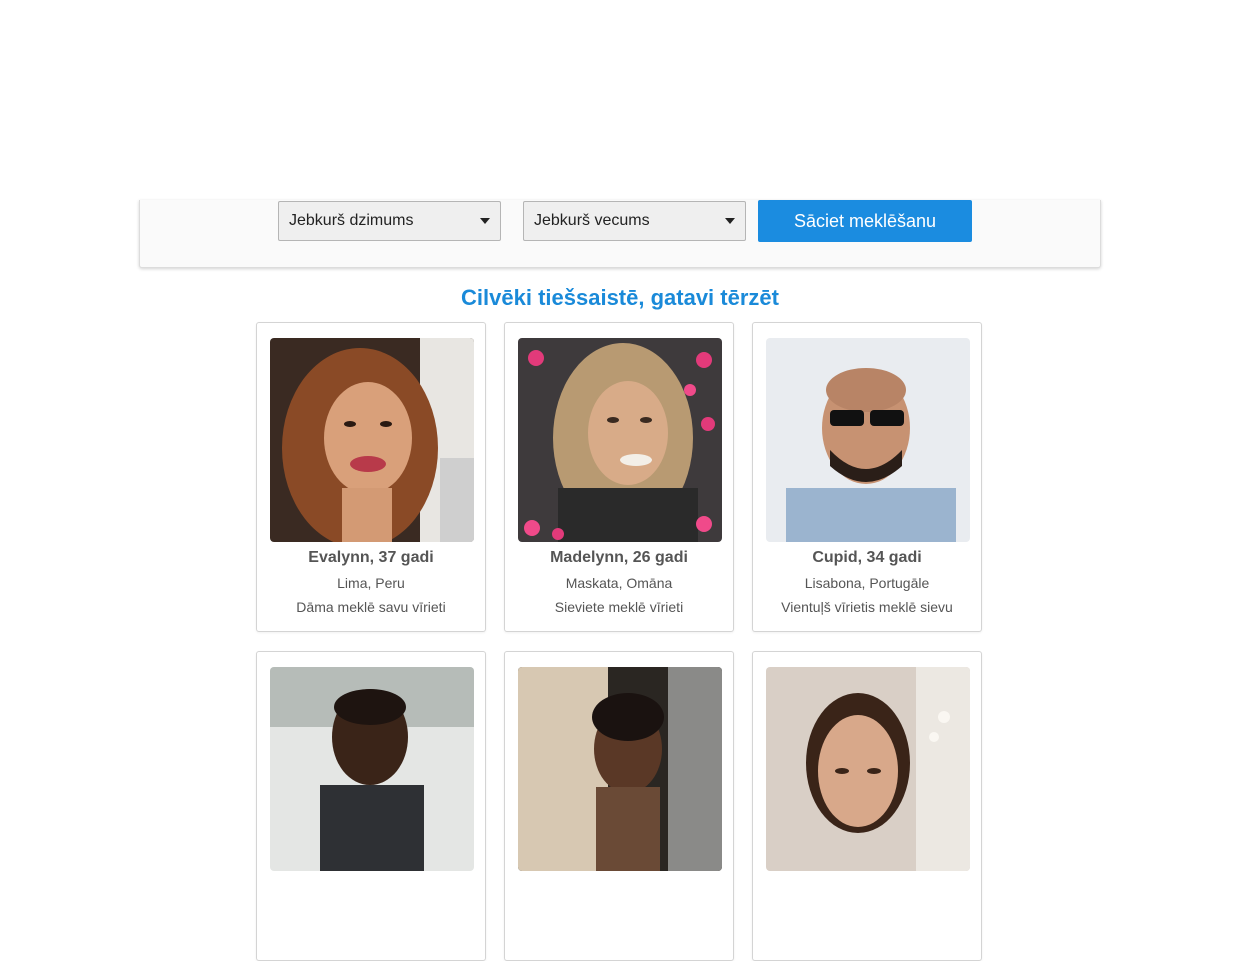  I want to click on gender-select: Jebkurš dzimums, so click(389, 221).